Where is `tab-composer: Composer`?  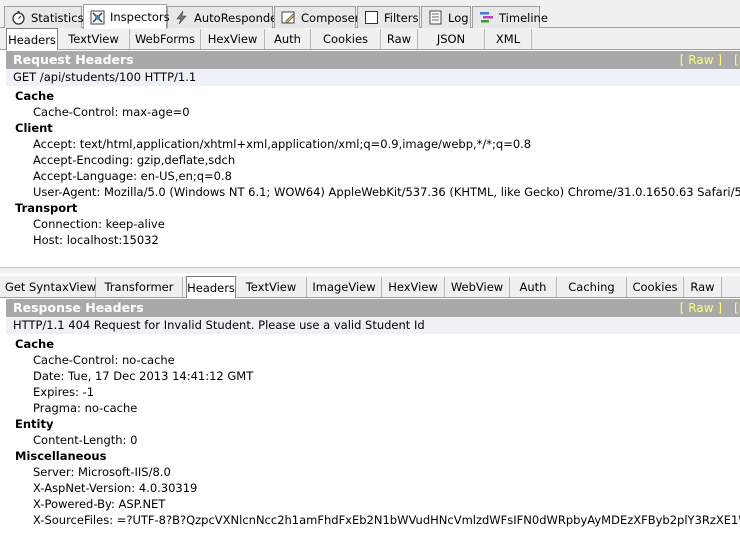
tab-composer: Composer is located at coordinates (317, 17).